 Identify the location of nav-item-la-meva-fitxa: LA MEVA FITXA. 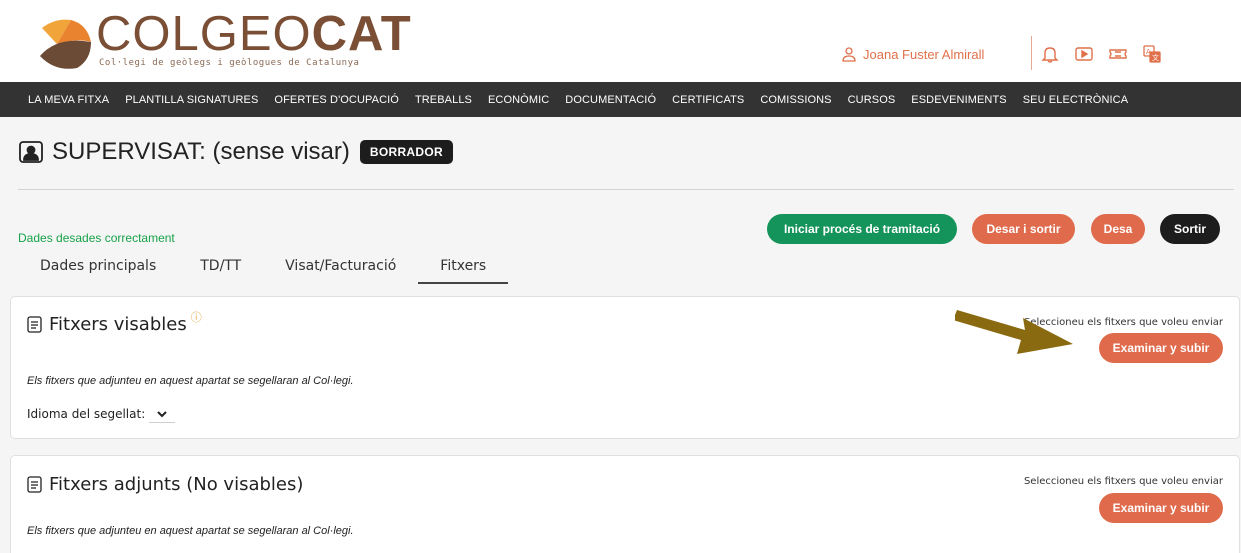
(68, 100).